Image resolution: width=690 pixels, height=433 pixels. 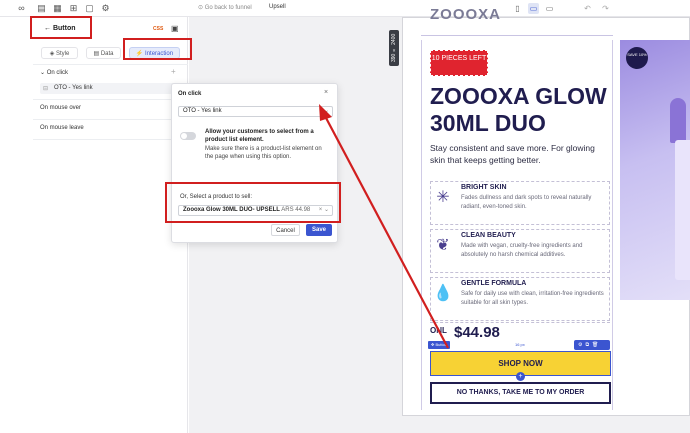 I want to click on close-icon: ×, so click(x=326, y=92).